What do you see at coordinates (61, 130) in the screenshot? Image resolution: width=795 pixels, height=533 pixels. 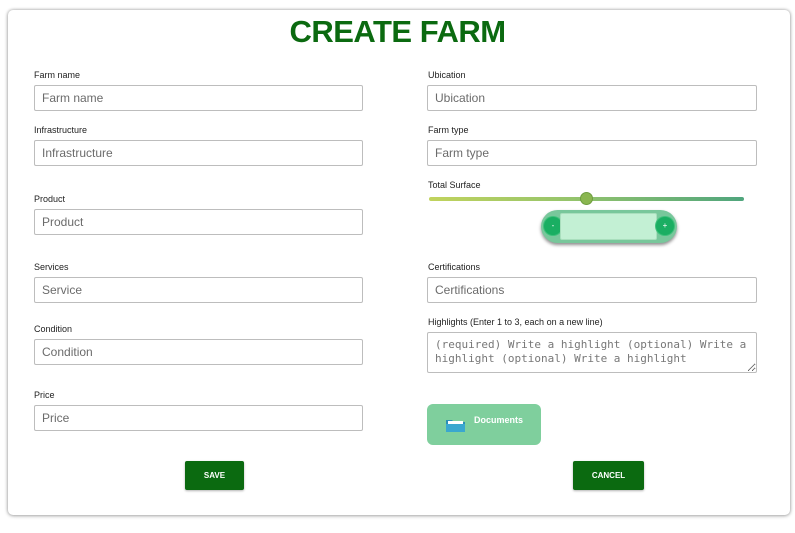 I see `infrastructure-label: Infrastructure` at bounding box center [61, 130].